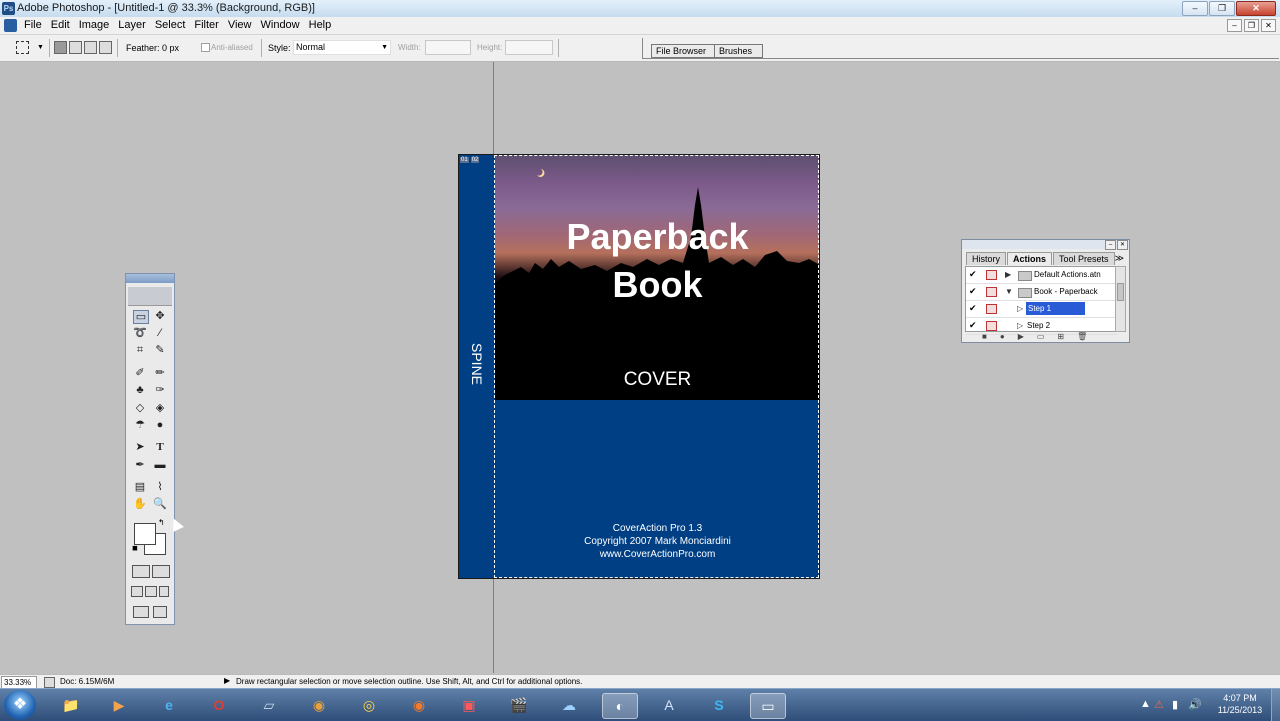 The image size is (1280, 721). I want to click on brushes-tab: Brushes, so click(739, 51).